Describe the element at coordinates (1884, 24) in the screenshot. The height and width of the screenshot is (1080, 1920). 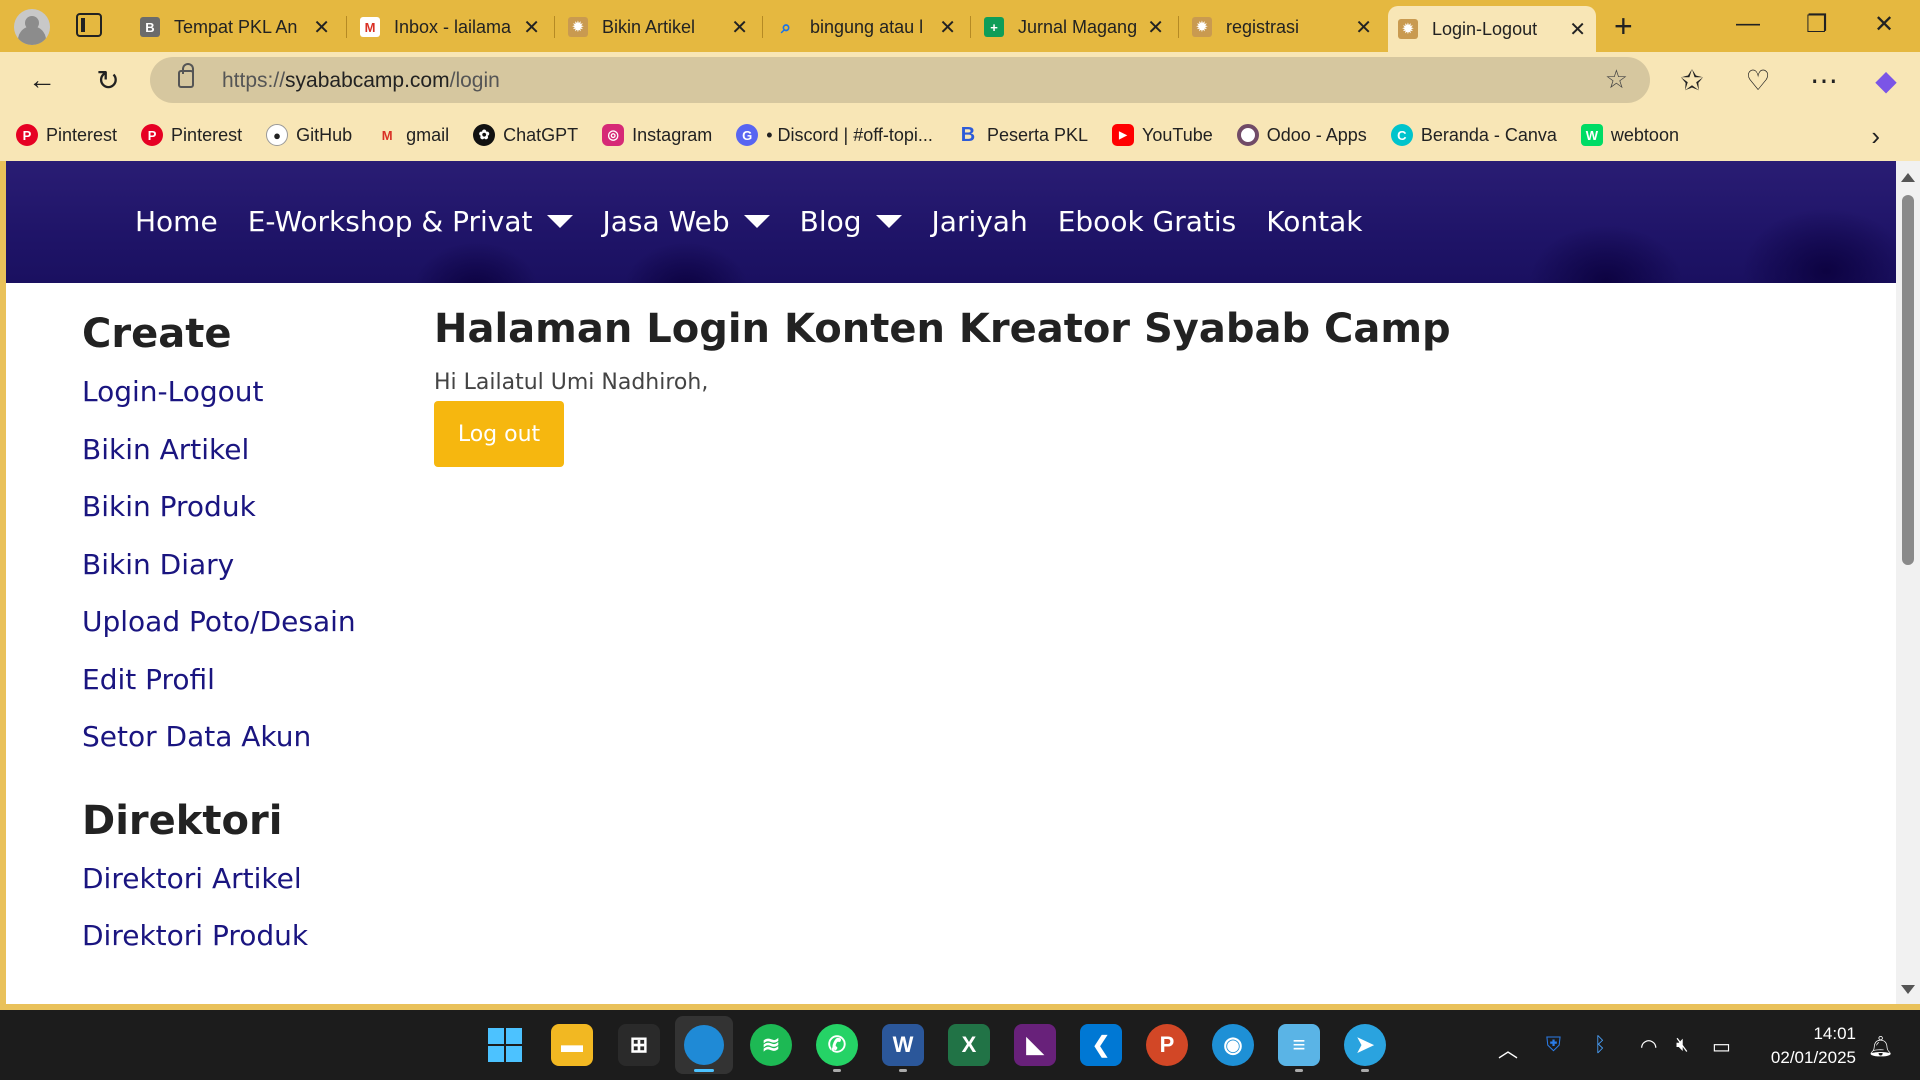
I see `close-window-icon: ✕` at that location.